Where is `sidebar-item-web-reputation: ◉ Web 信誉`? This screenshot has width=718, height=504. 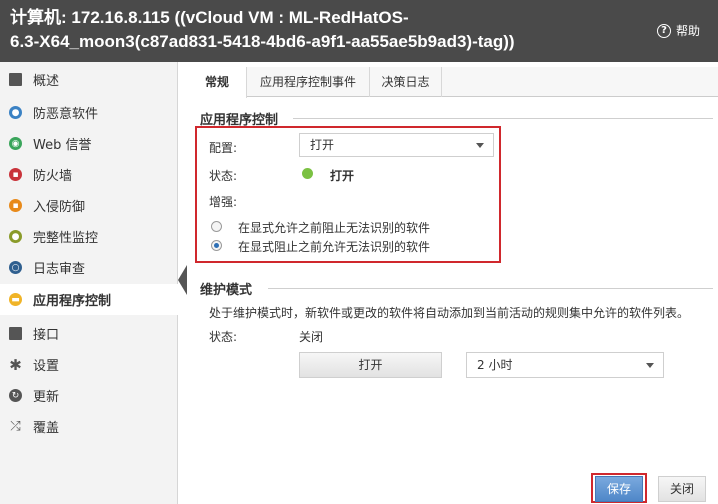 sidebar-item-web-reputation: ◉ Web 信誉 is located at coordinates (89, 143).